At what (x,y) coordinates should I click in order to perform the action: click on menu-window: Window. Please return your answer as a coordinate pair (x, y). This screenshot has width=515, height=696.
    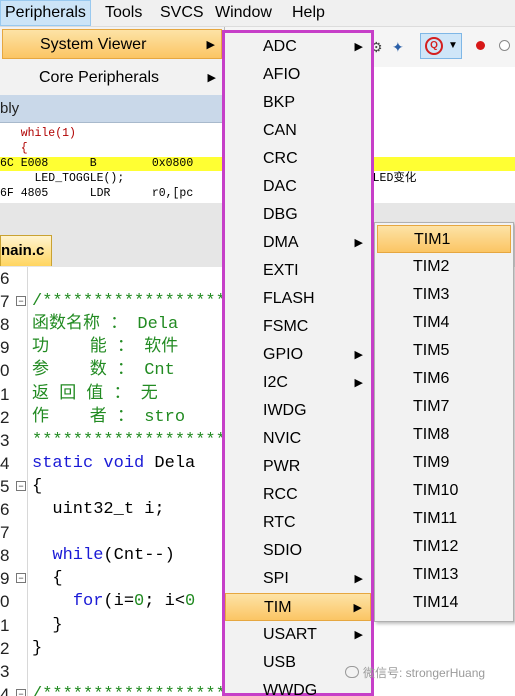
    Looking at the image, I should click on (243, 13).